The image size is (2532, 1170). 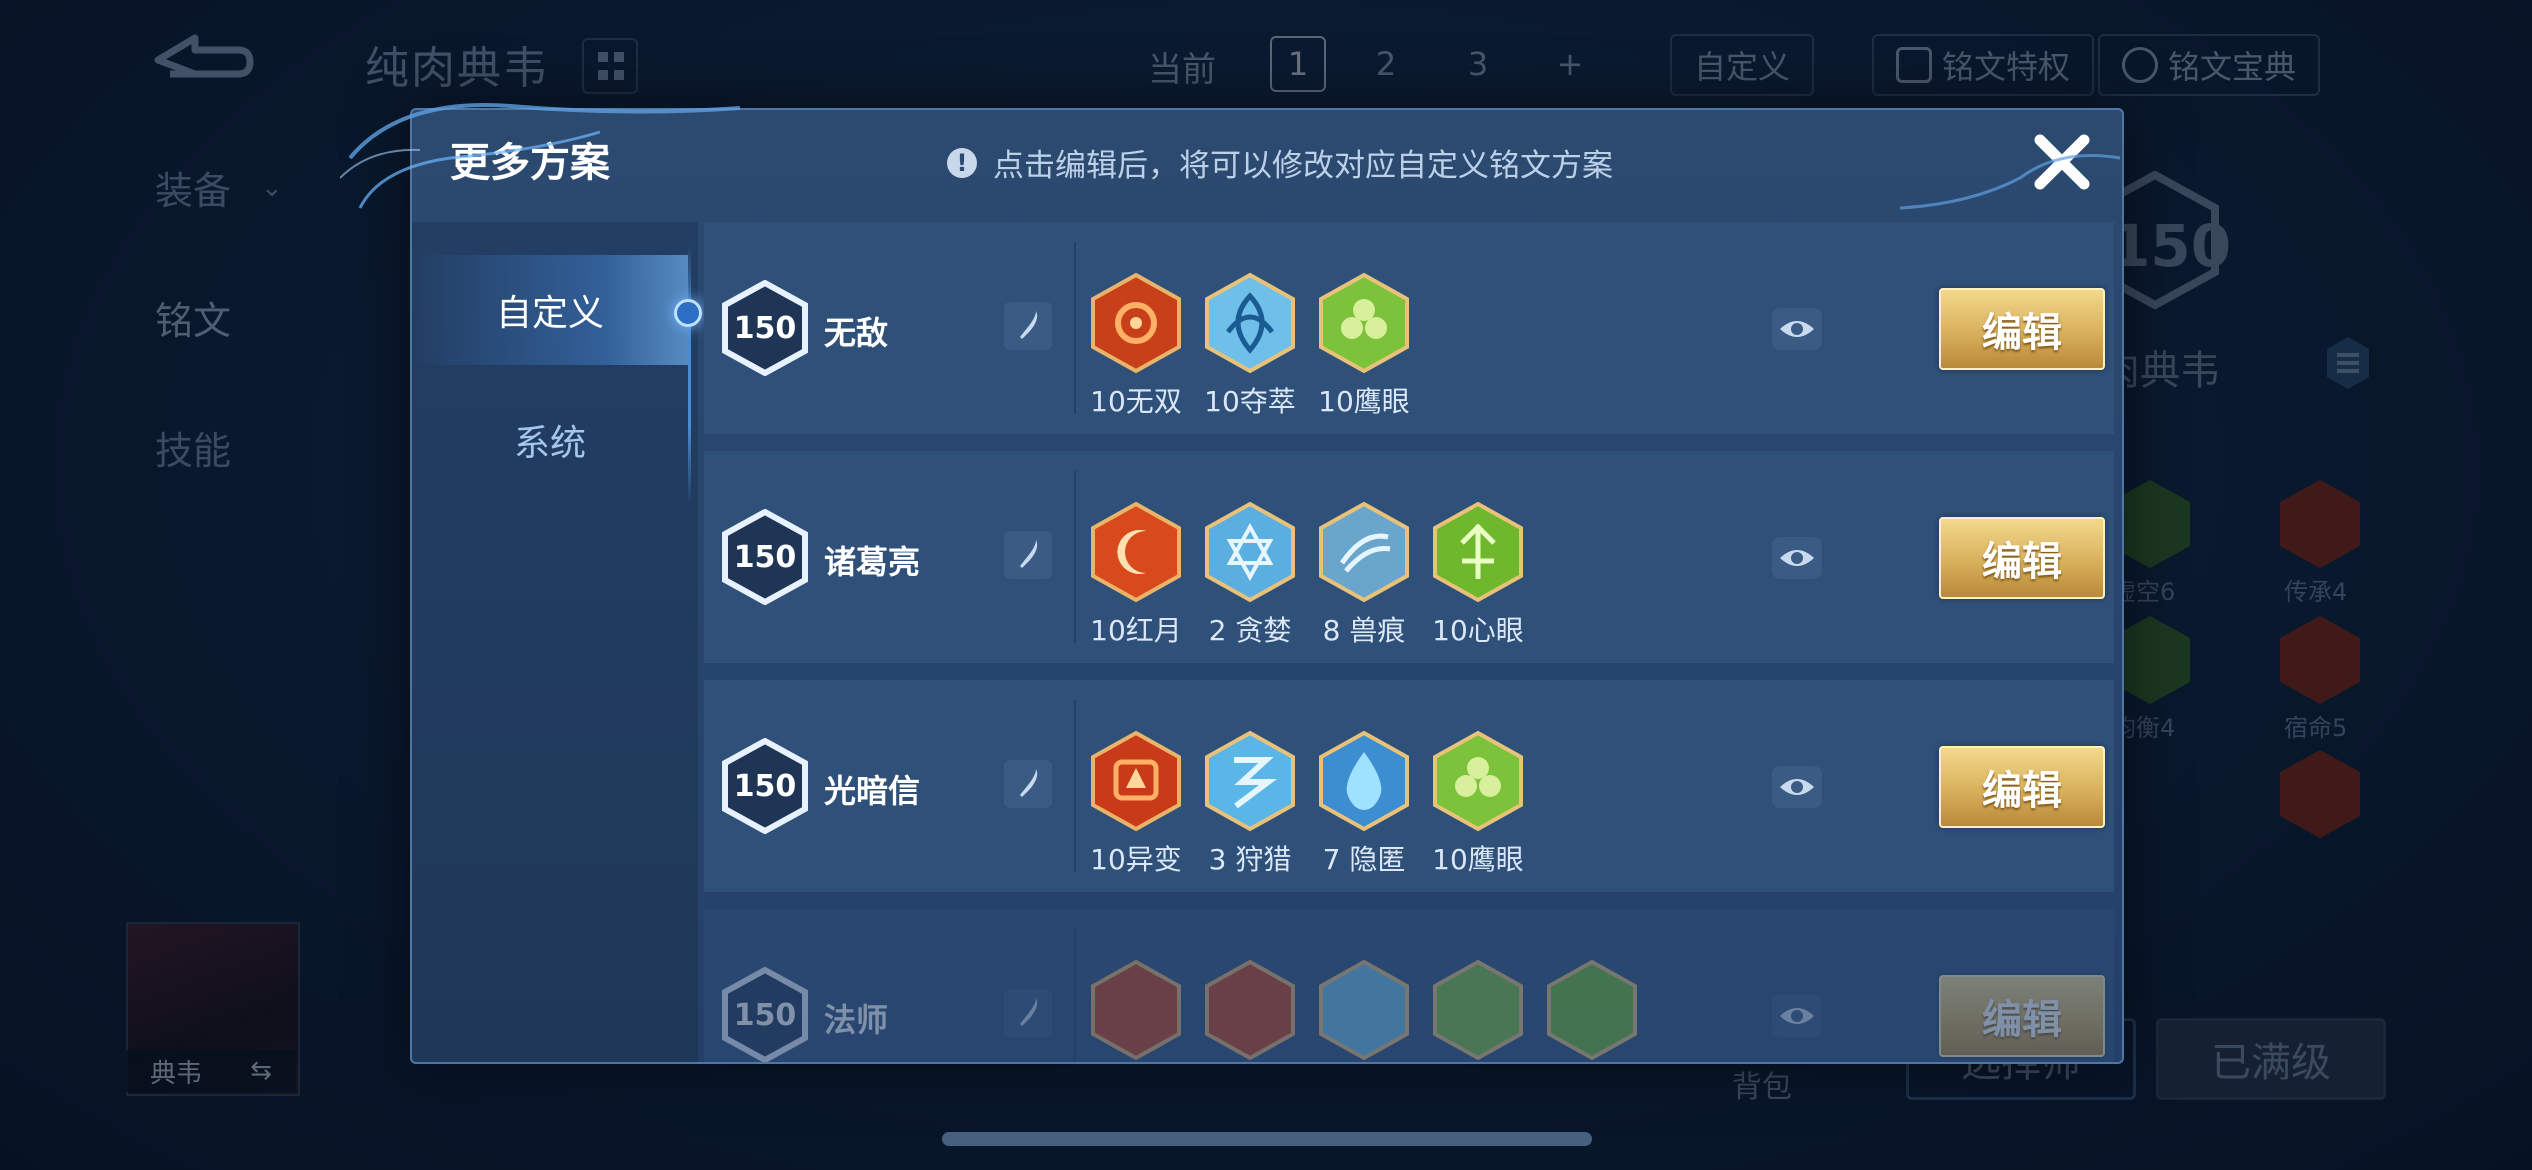 What do you see at coordinates (261, 1071) in the screenshot?
I see `swap-icon: ⇆` at bounding box center [261, 1071].